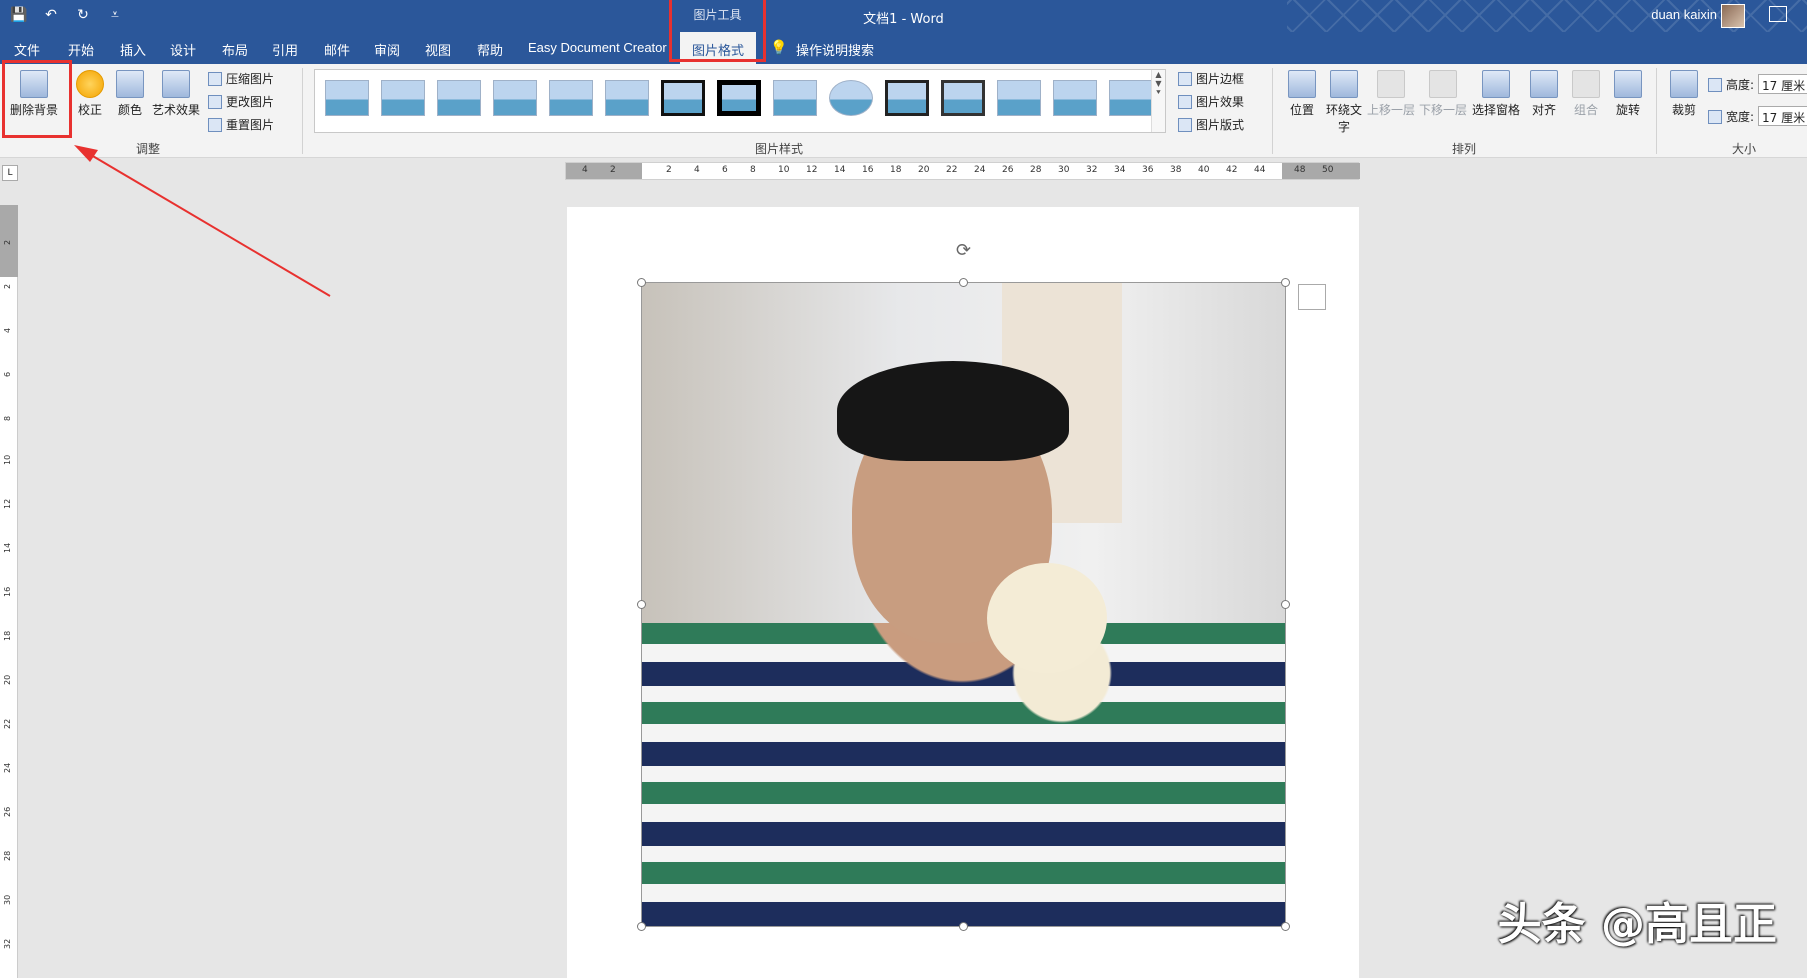 Image resolution: width=1807 pixels, height=978 pixels. What do you see at coordinates (7, 943) in the screenshot?
I see `ruler-tick-label: 32` at bounding box center [7, 943].